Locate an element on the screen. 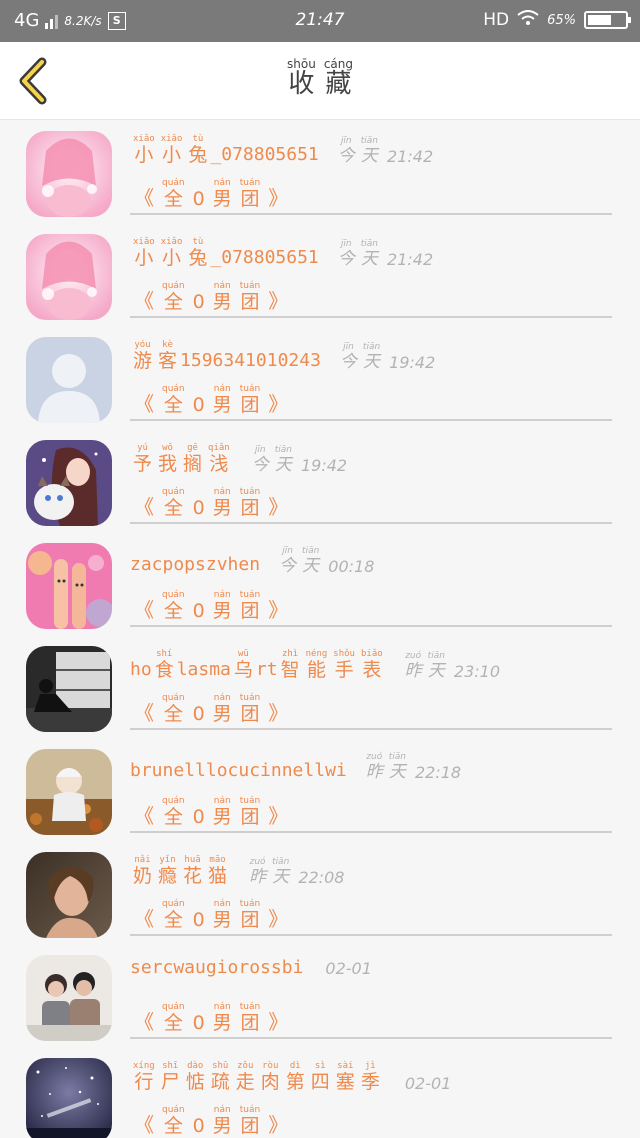  ruby-char: dì 第 is located at coordinates (295, 1076).